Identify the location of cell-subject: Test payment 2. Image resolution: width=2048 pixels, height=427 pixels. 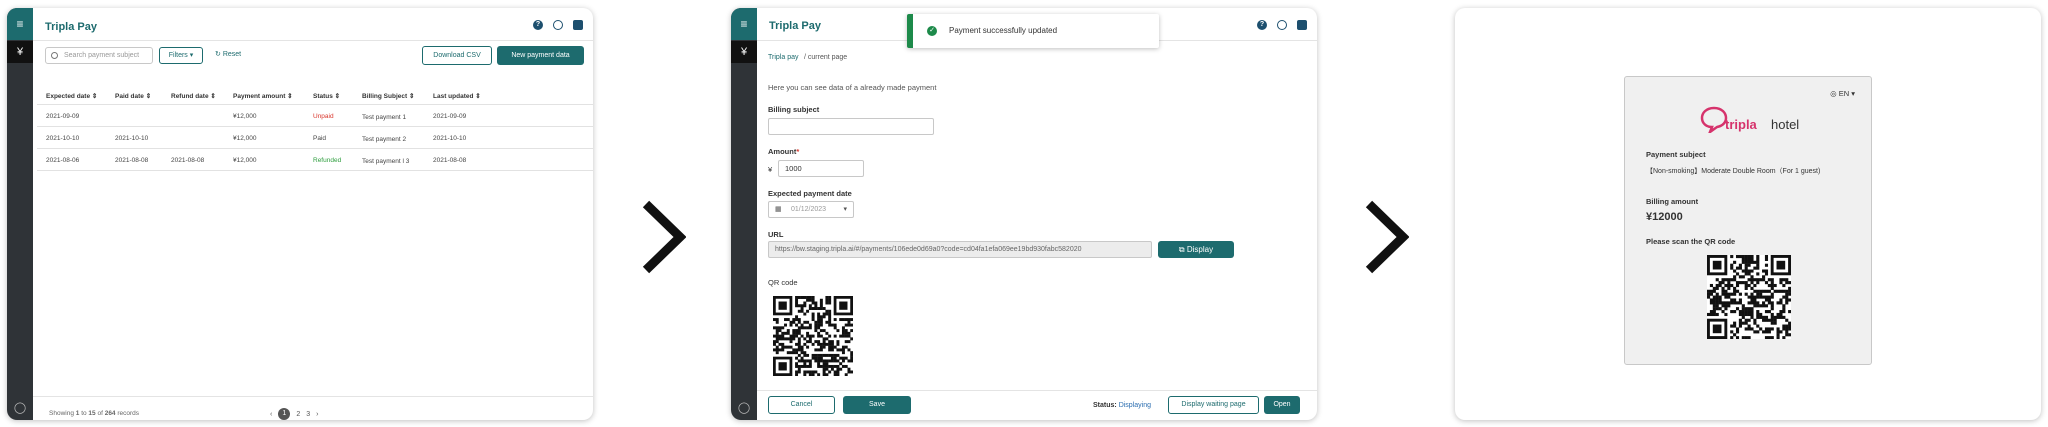
(384, 139).